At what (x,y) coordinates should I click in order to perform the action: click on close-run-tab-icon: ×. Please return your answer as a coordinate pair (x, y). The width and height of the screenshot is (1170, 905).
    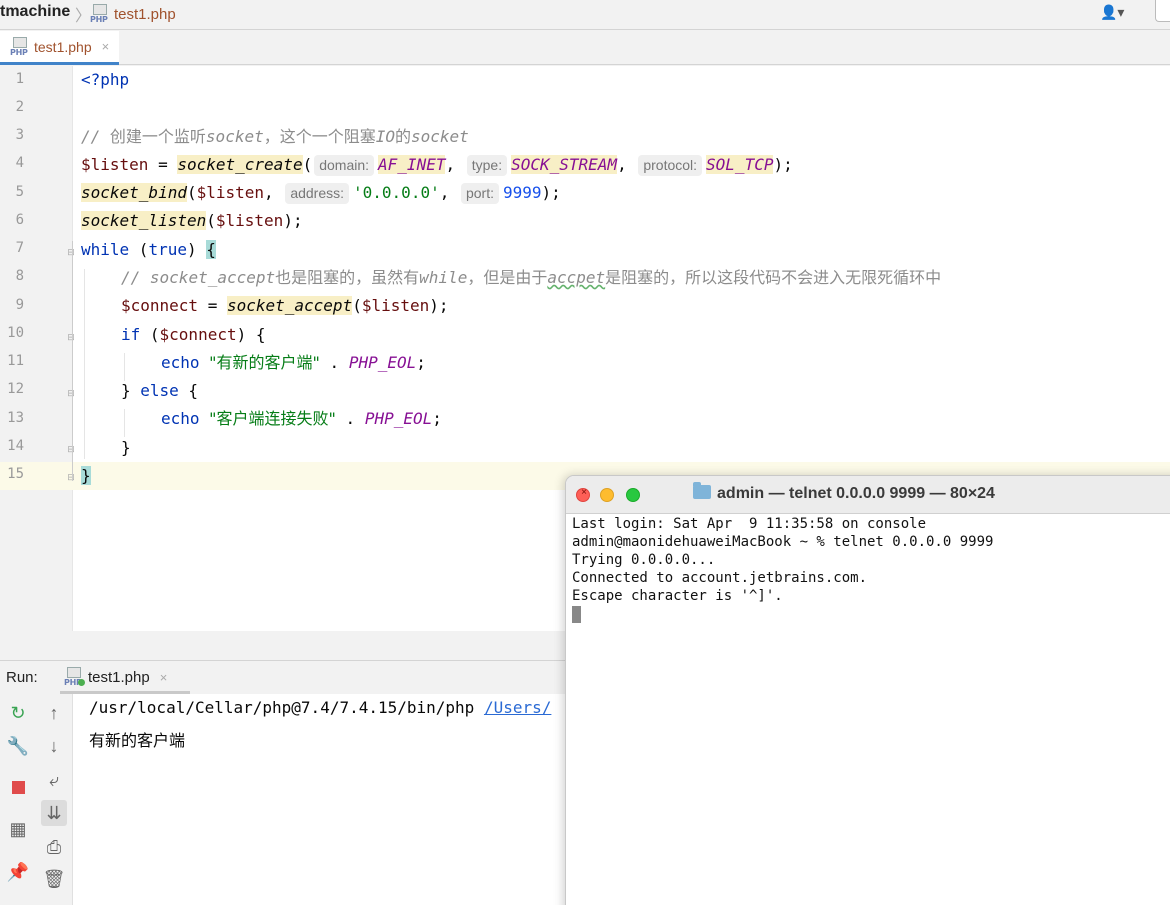
    Looking at the image, I should click on (164, 677).